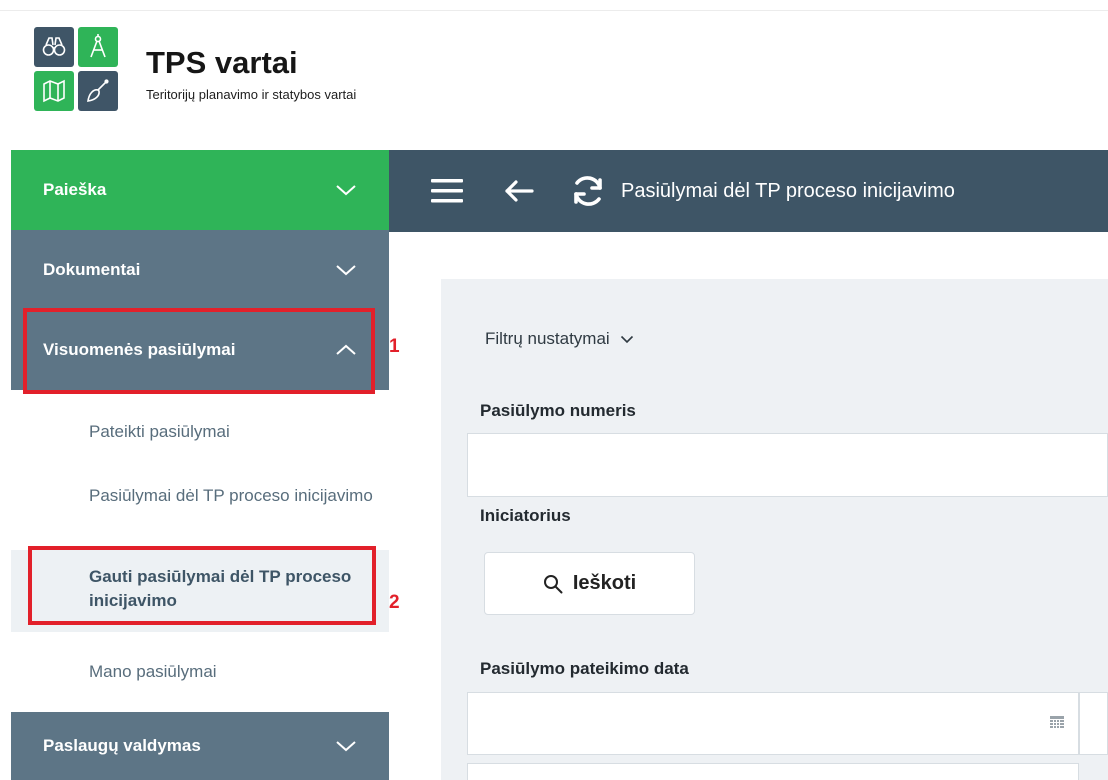  What do you see at coordinates (554, 10) in the screenshot?
I see `top-divider` at bounding box center [554, 10].